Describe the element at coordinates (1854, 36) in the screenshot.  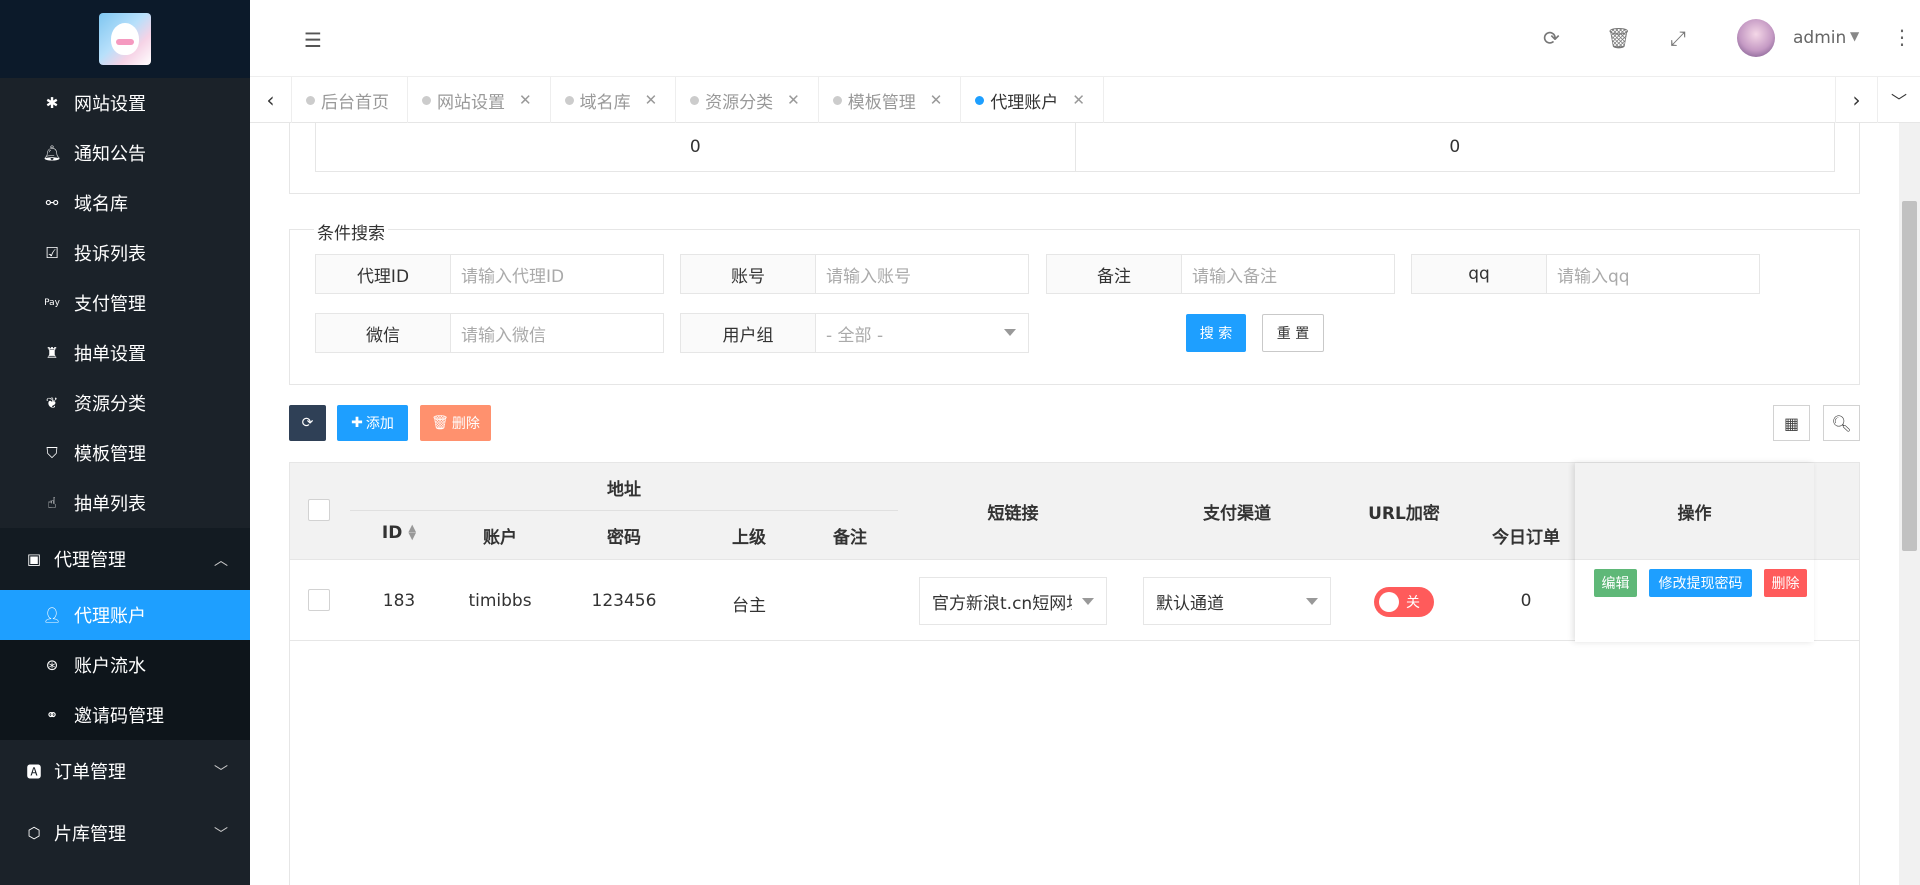
I see `caret-down-icon: ▼` at that location.